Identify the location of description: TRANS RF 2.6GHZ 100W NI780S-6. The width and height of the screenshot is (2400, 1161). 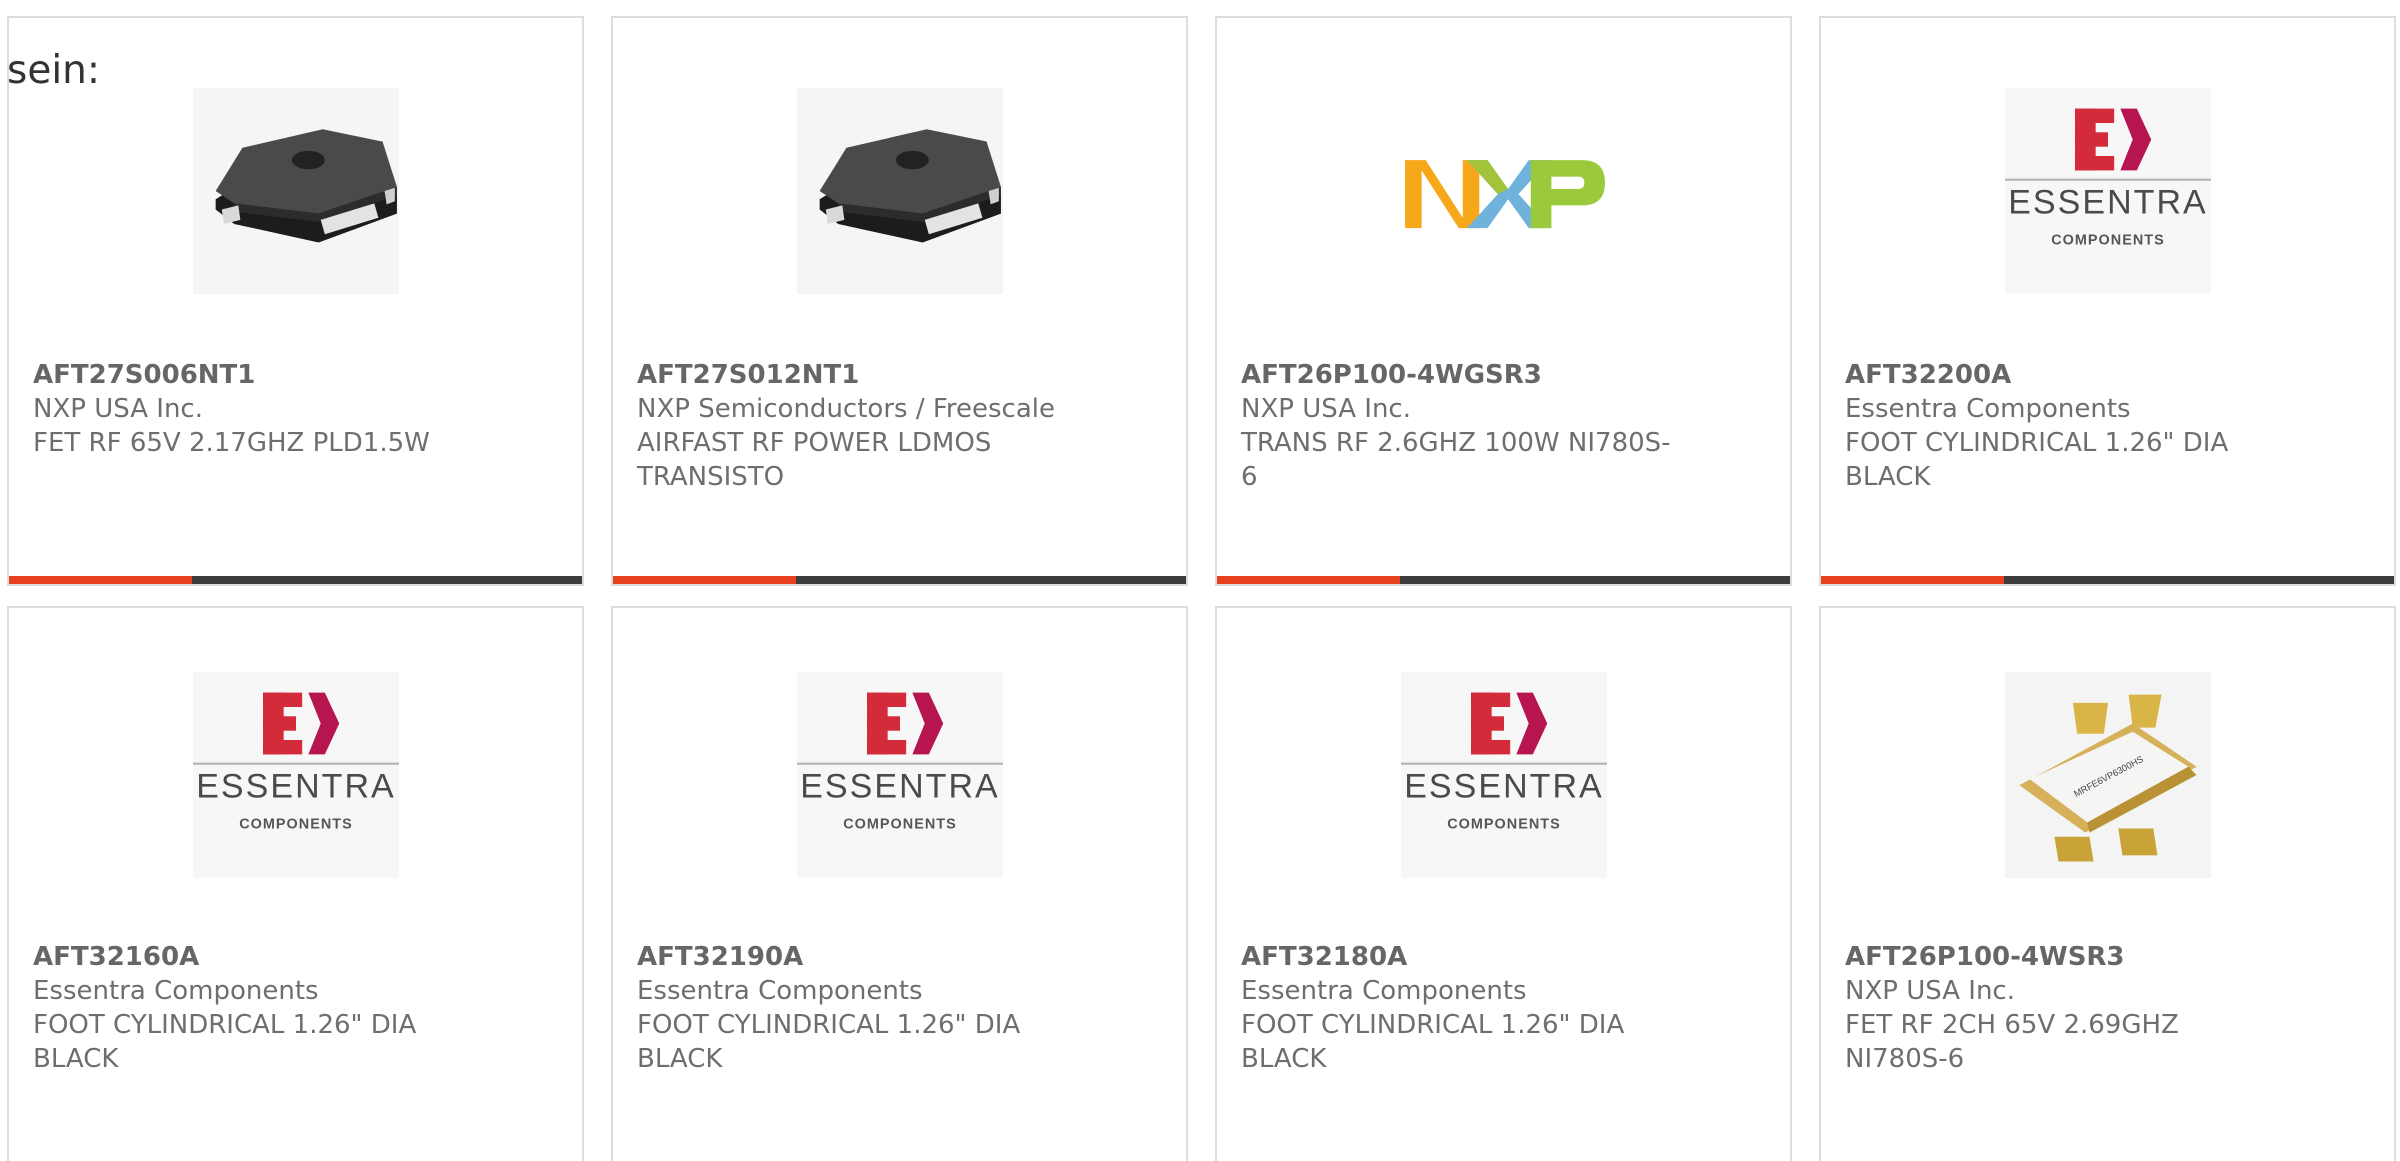
(1456, 460).